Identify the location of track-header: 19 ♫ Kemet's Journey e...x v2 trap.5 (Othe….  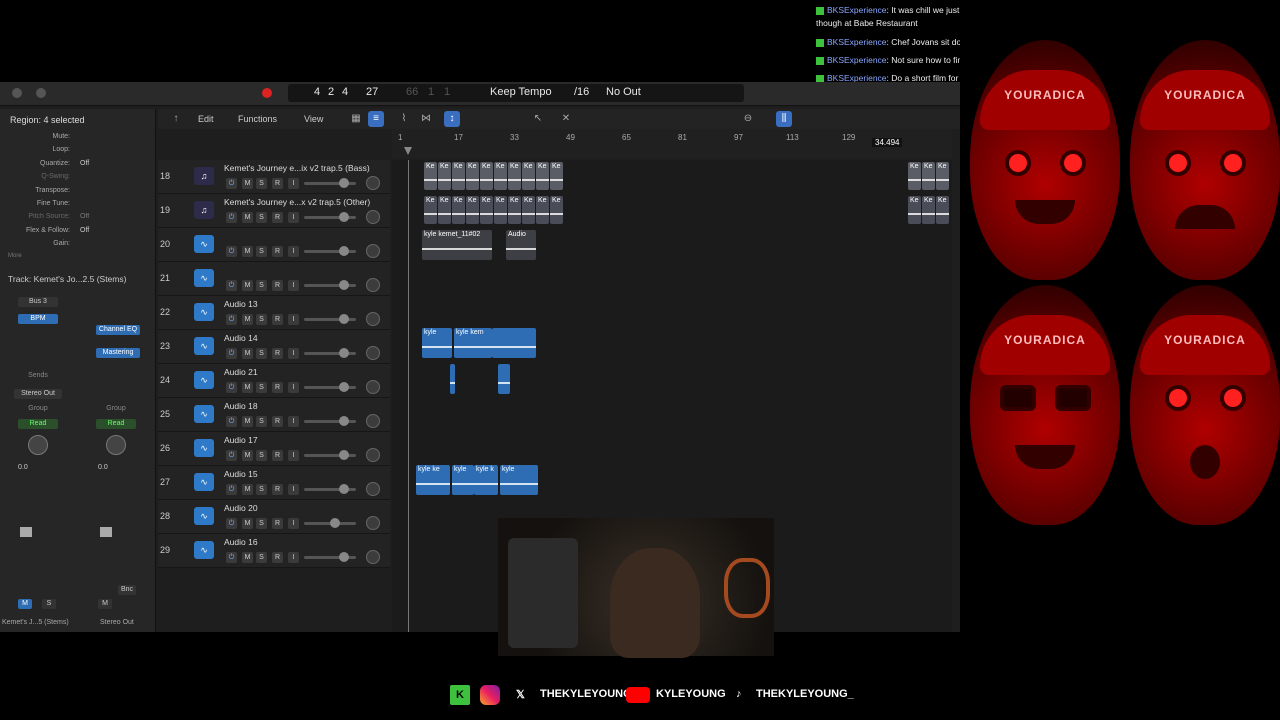
(274, 211).